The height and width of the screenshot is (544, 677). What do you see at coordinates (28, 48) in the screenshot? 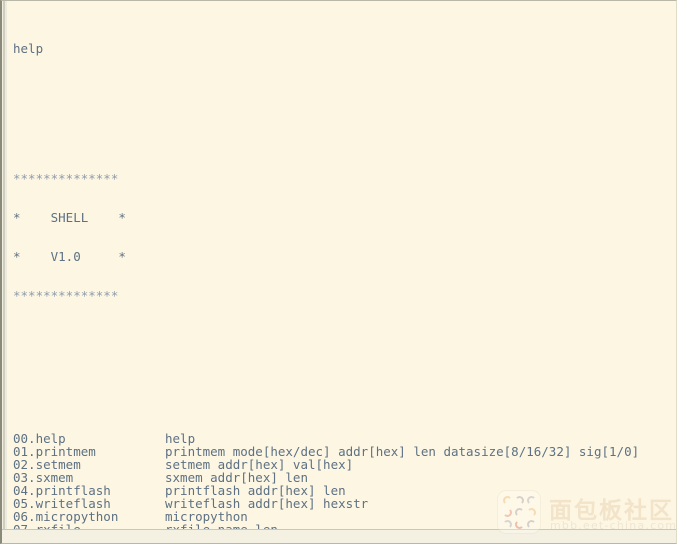
I see `command-echo-line: help` at bounding box center [28, 48].